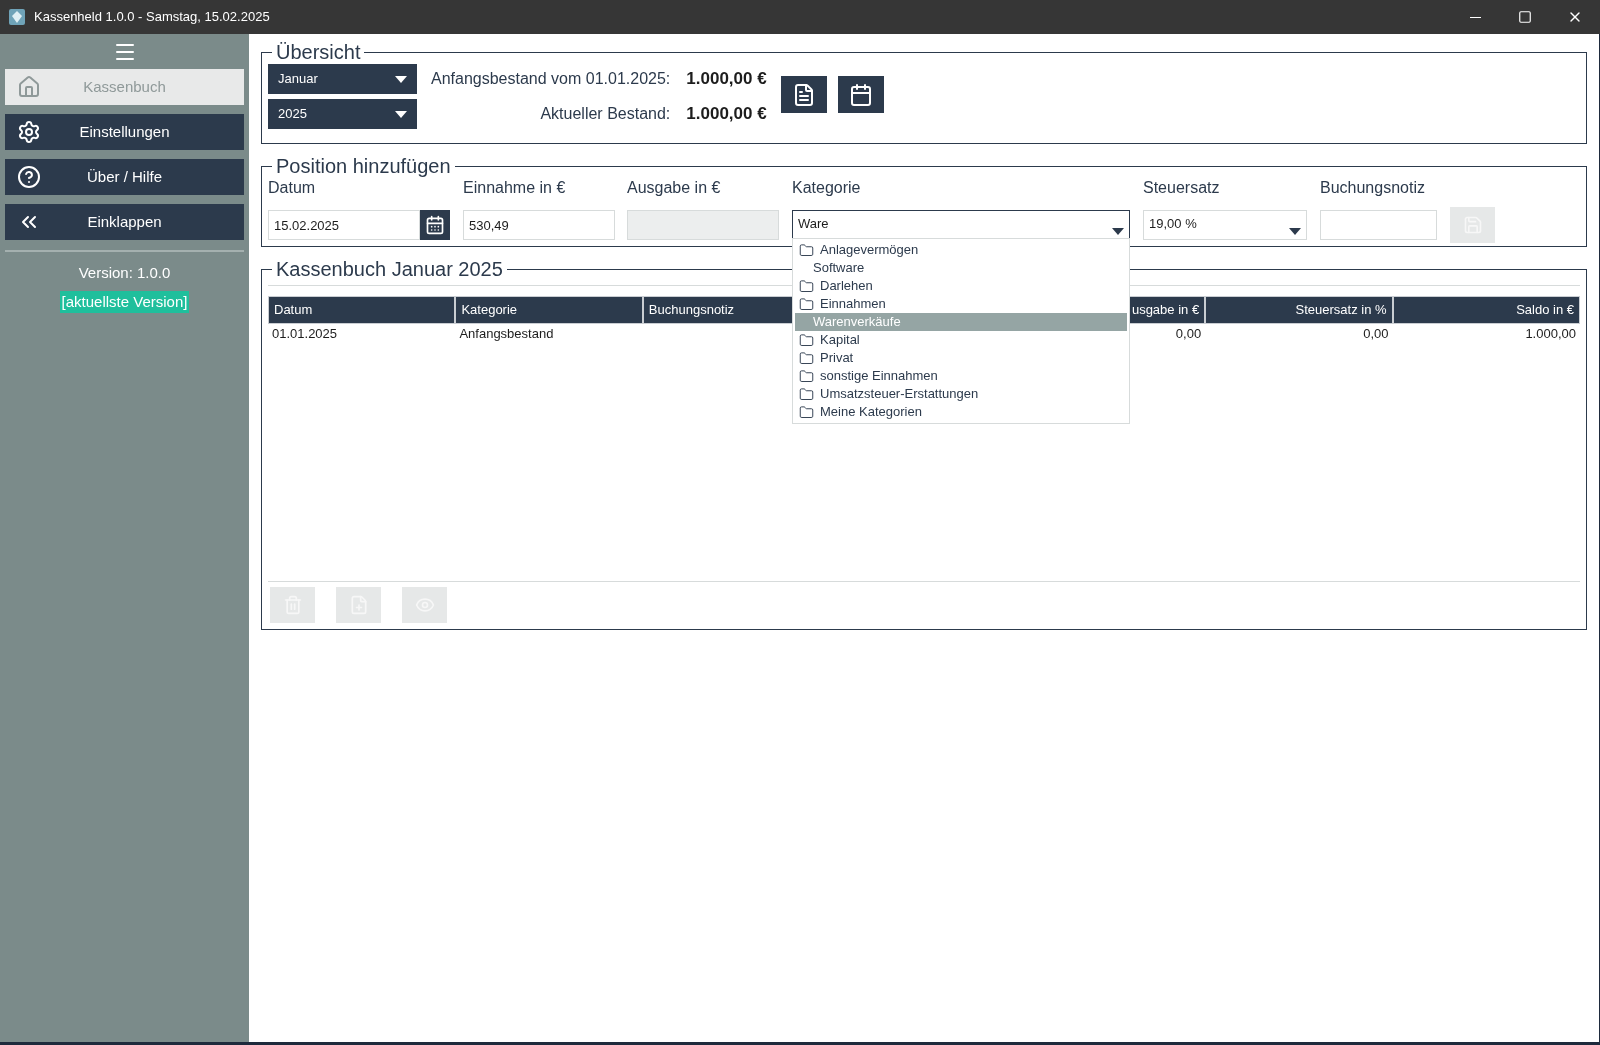 This screenshot has width=1600, height=1045. What do you see at coordinates (29, 132) in the screenshot?
I see `settings-icon` at bounding box center [29, 132].